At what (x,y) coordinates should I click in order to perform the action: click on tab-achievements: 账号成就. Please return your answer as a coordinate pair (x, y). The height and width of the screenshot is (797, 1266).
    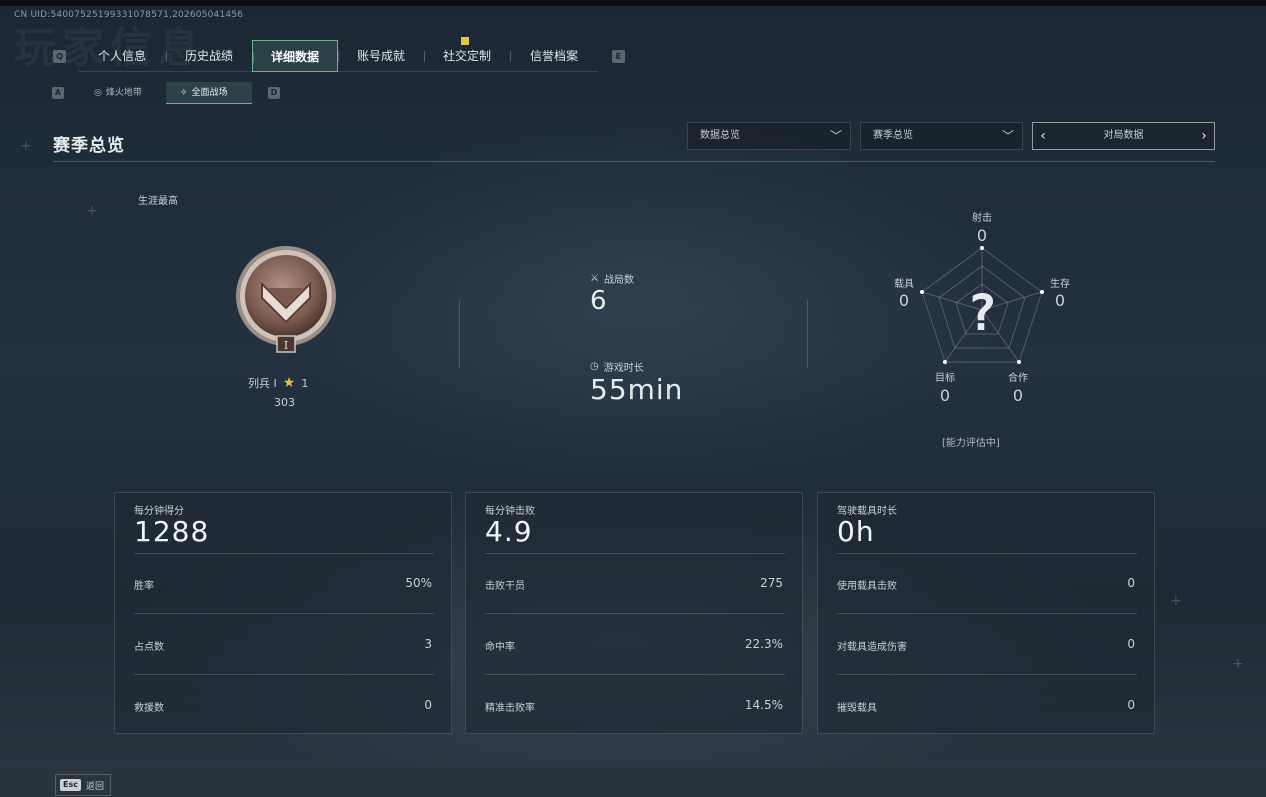
    Looking at the image, I should click on (381, 56).